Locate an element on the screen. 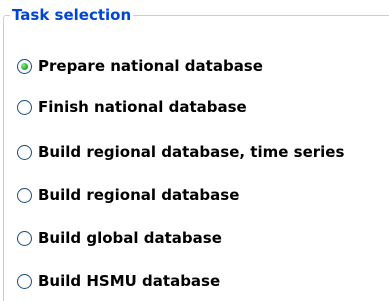  option-label: Build regional database is located at coordinates (139, 195).